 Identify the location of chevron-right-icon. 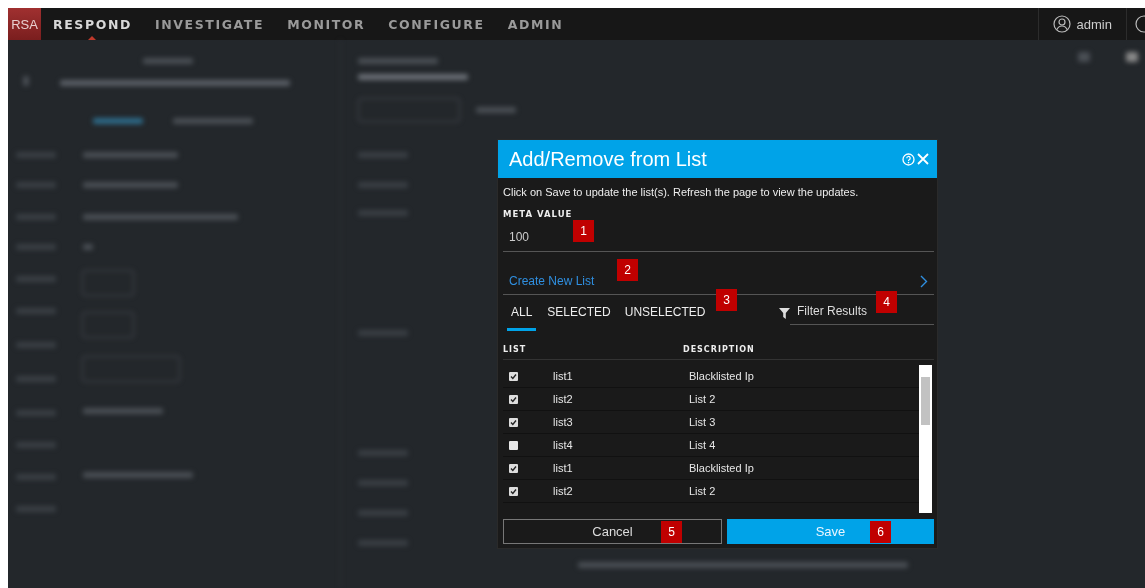
(924, 281).